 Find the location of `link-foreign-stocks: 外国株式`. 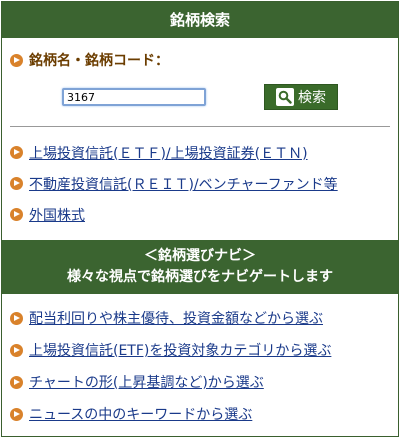

link-foreign-stocks: 外国株式 is located at coordinates (57, 215).